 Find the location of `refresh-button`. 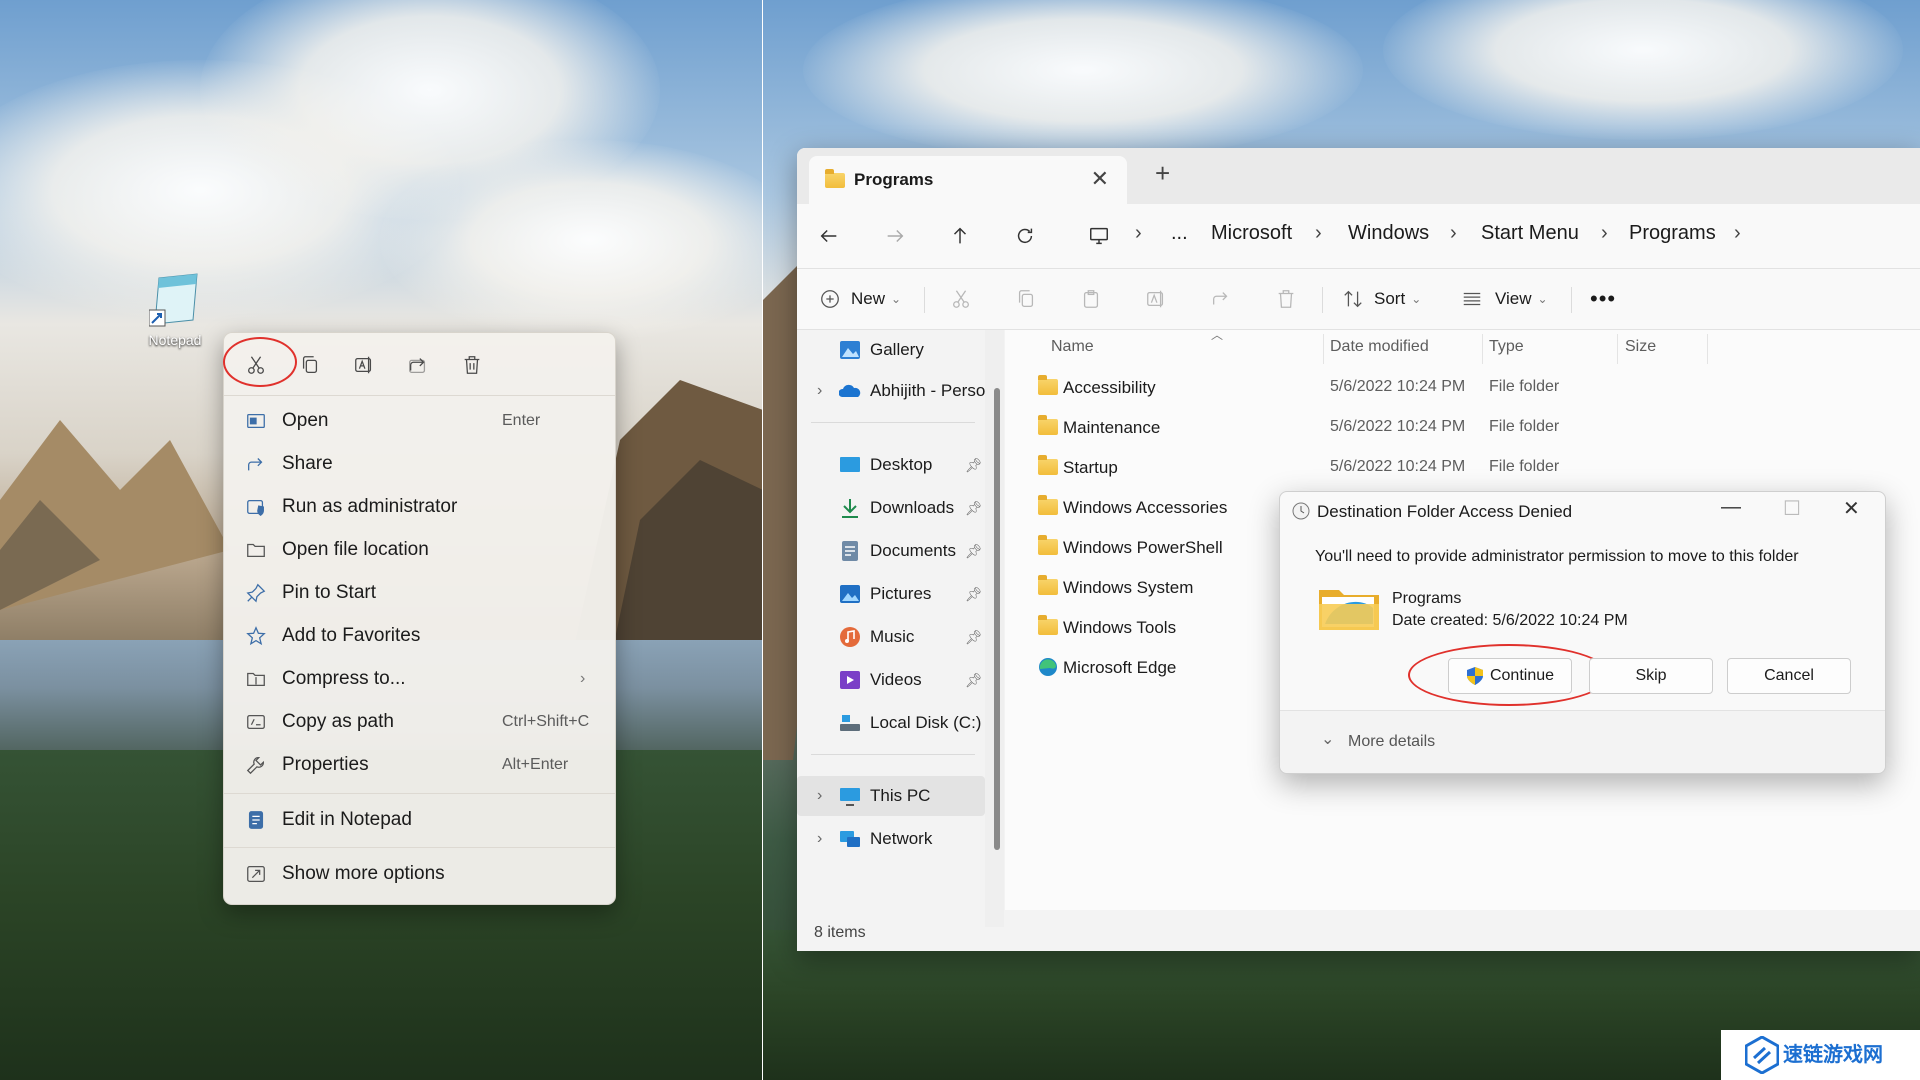

refresh-button is located at coordinates (1025, 236).